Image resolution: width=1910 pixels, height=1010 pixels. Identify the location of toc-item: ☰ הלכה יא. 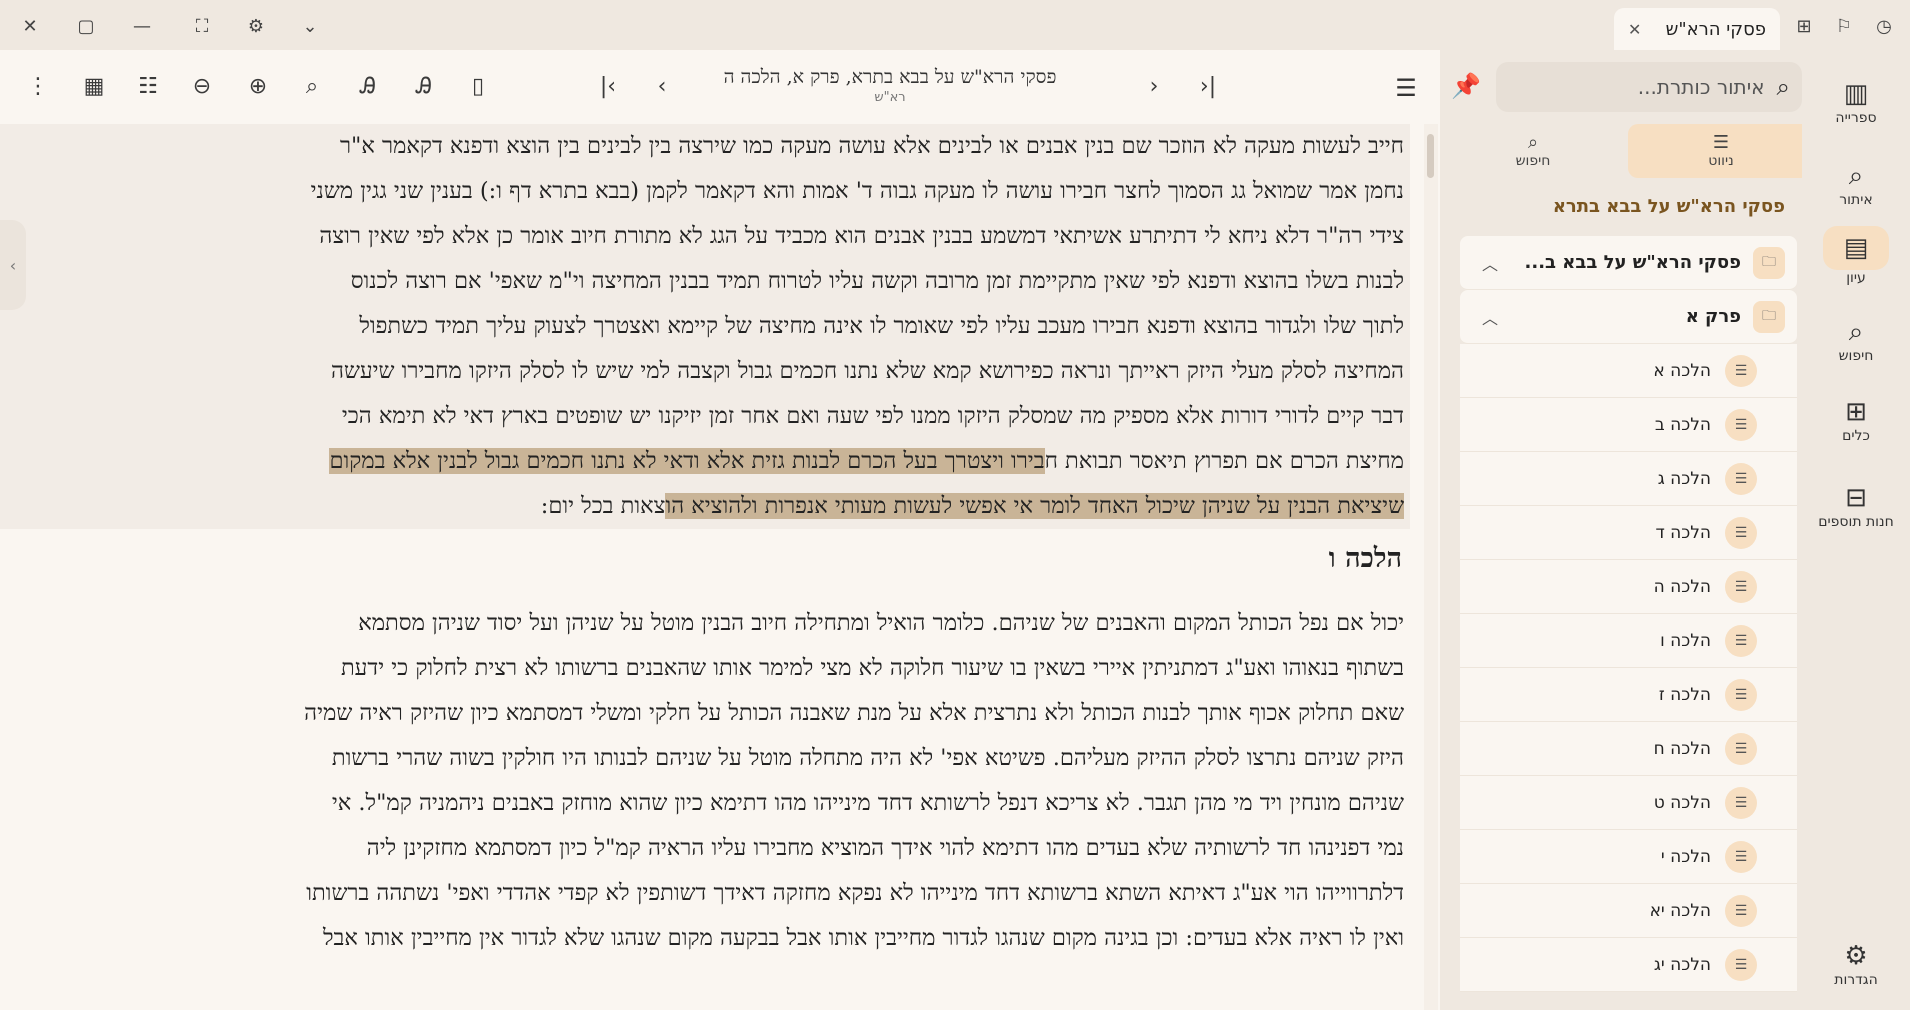
(1628, 911).